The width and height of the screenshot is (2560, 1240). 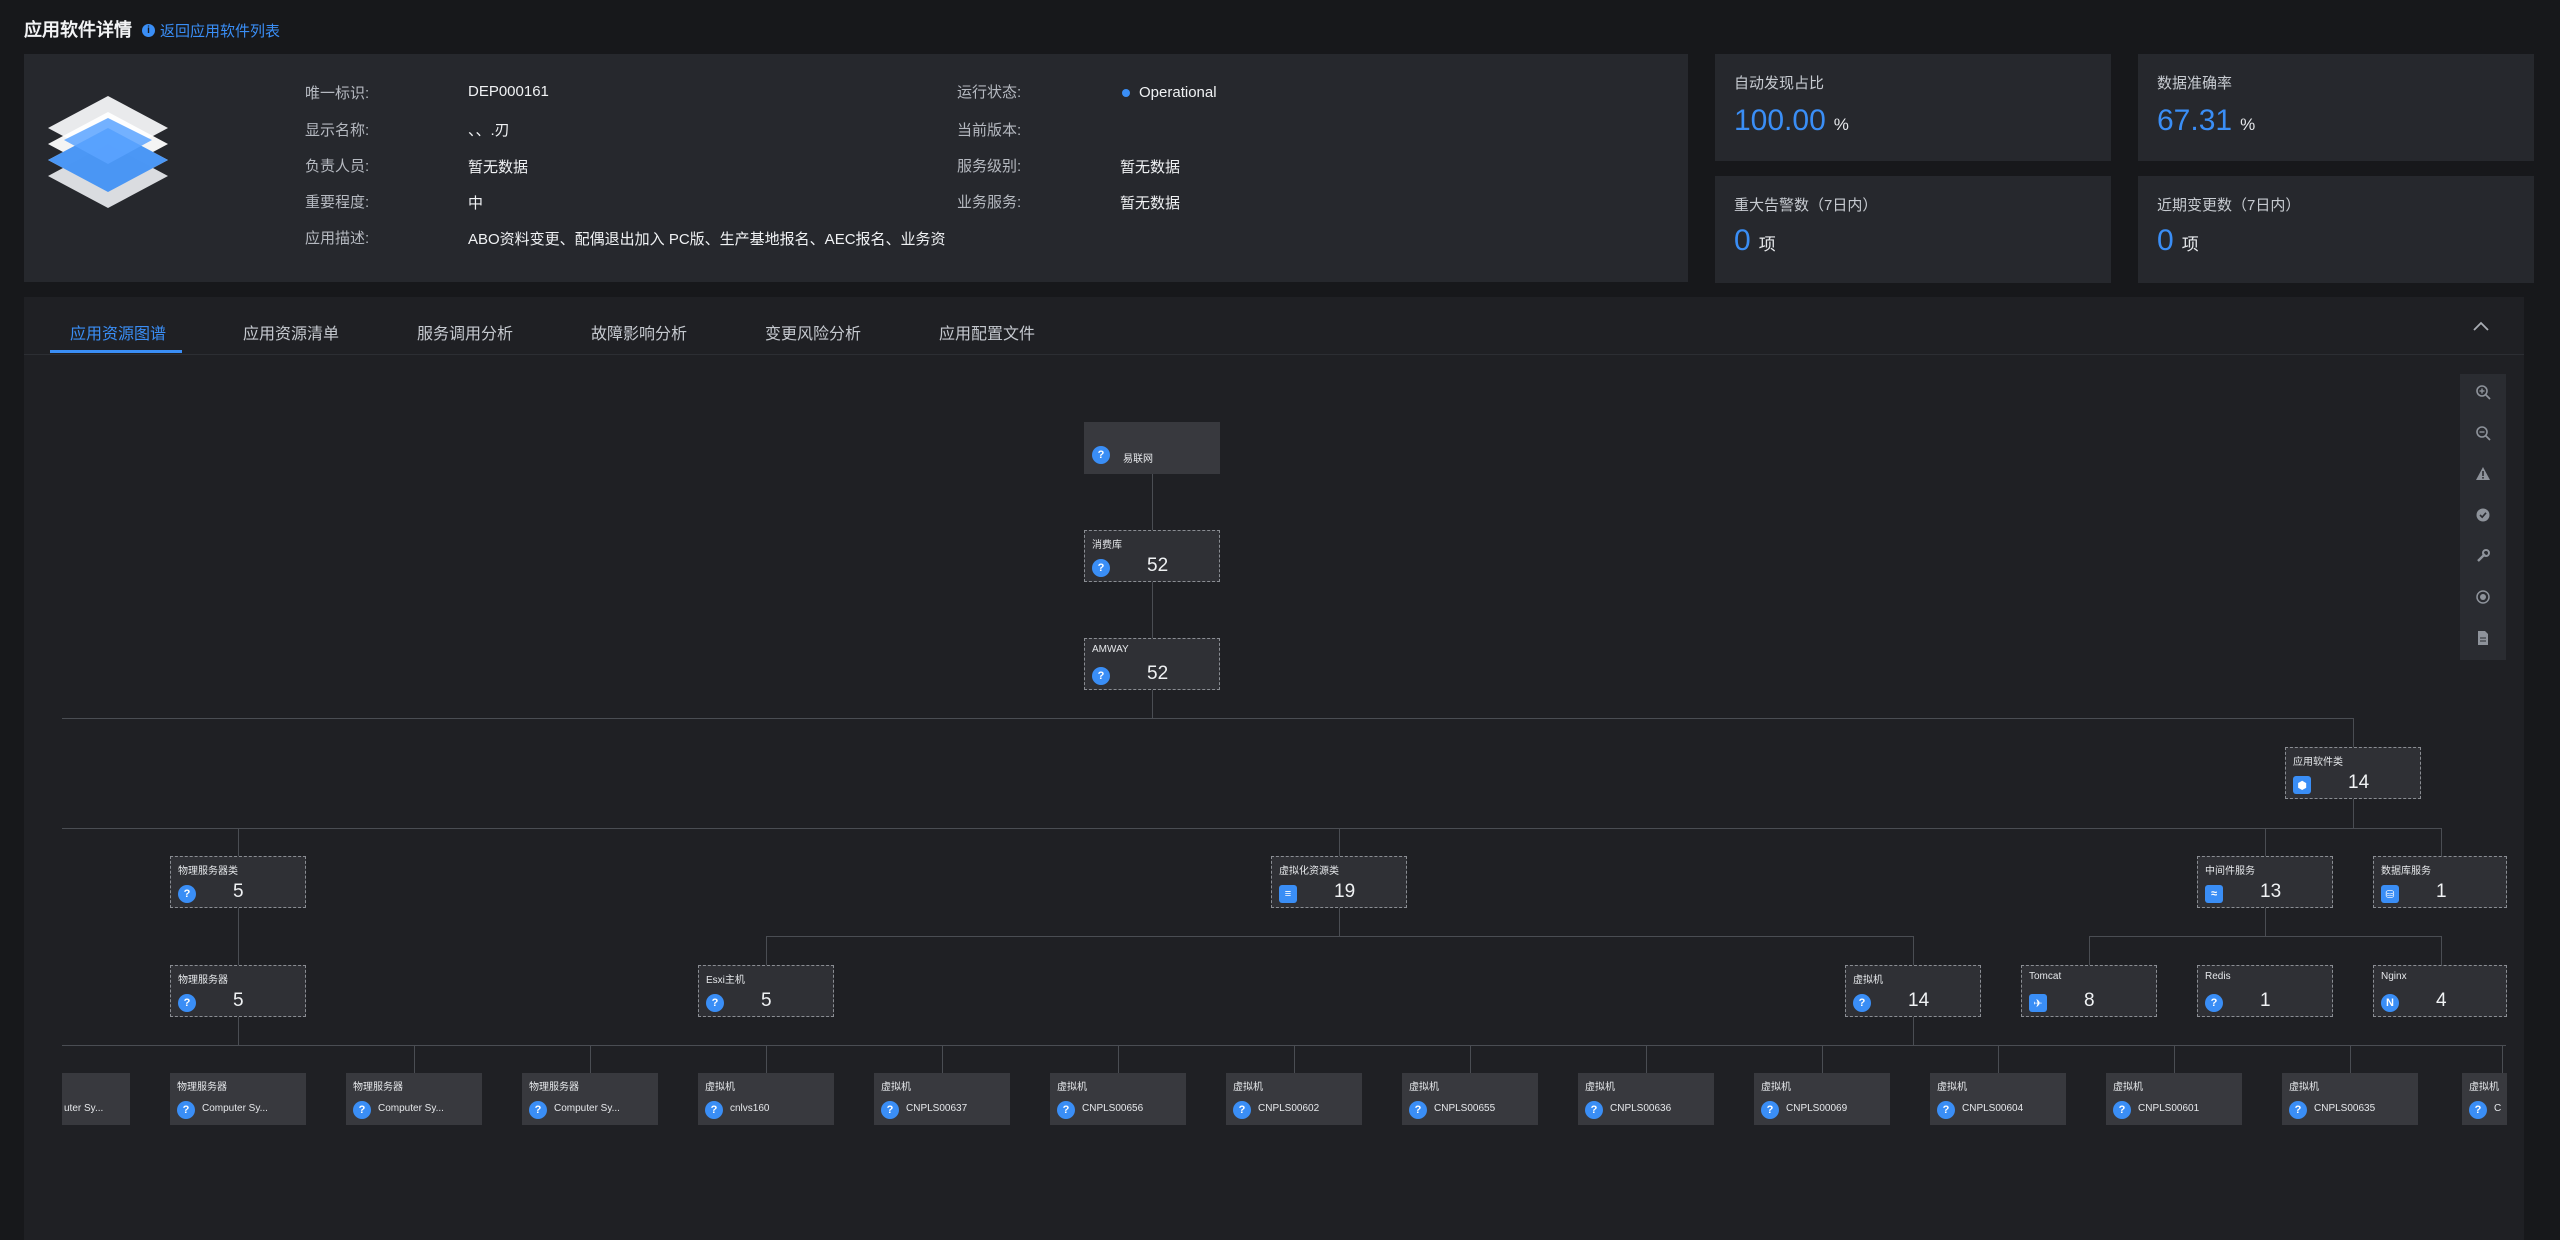 I want to click on tab-service-call-analysis: 服务调用分析, so click(x=465, y=332).